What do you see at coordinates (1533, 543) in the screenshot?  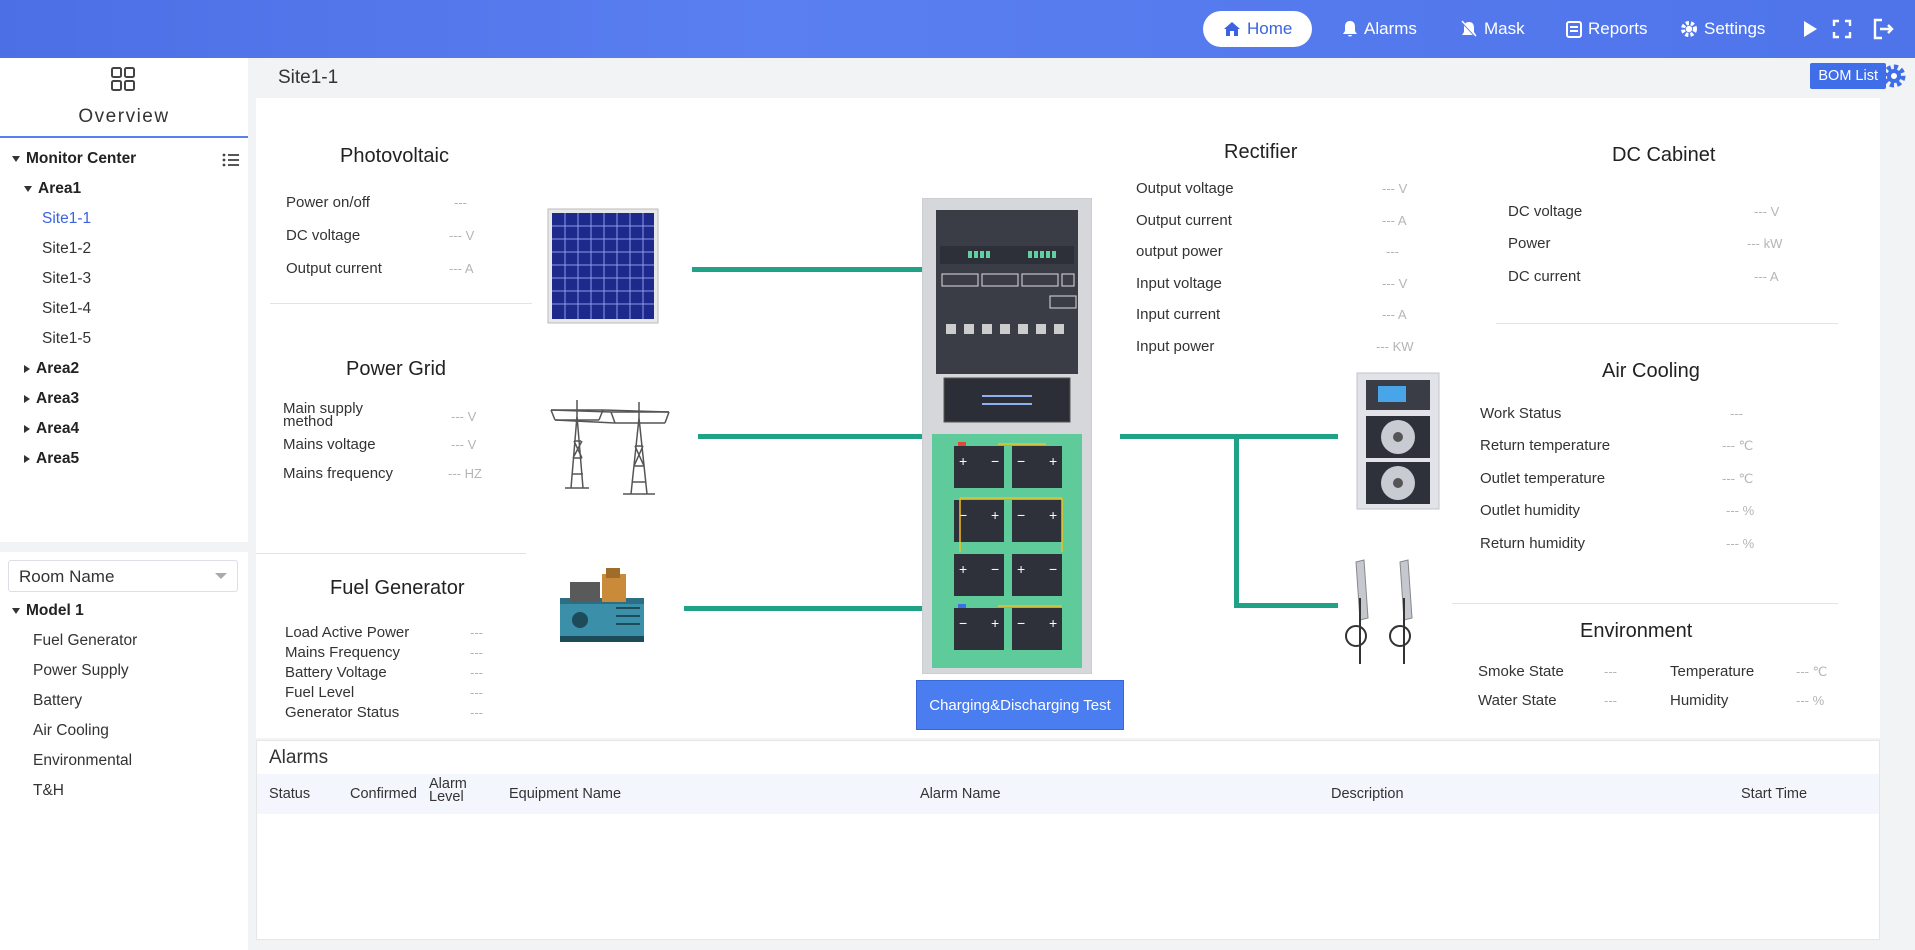 I see `air-row-label: Return humidity` at bounding box center [1533, 543].